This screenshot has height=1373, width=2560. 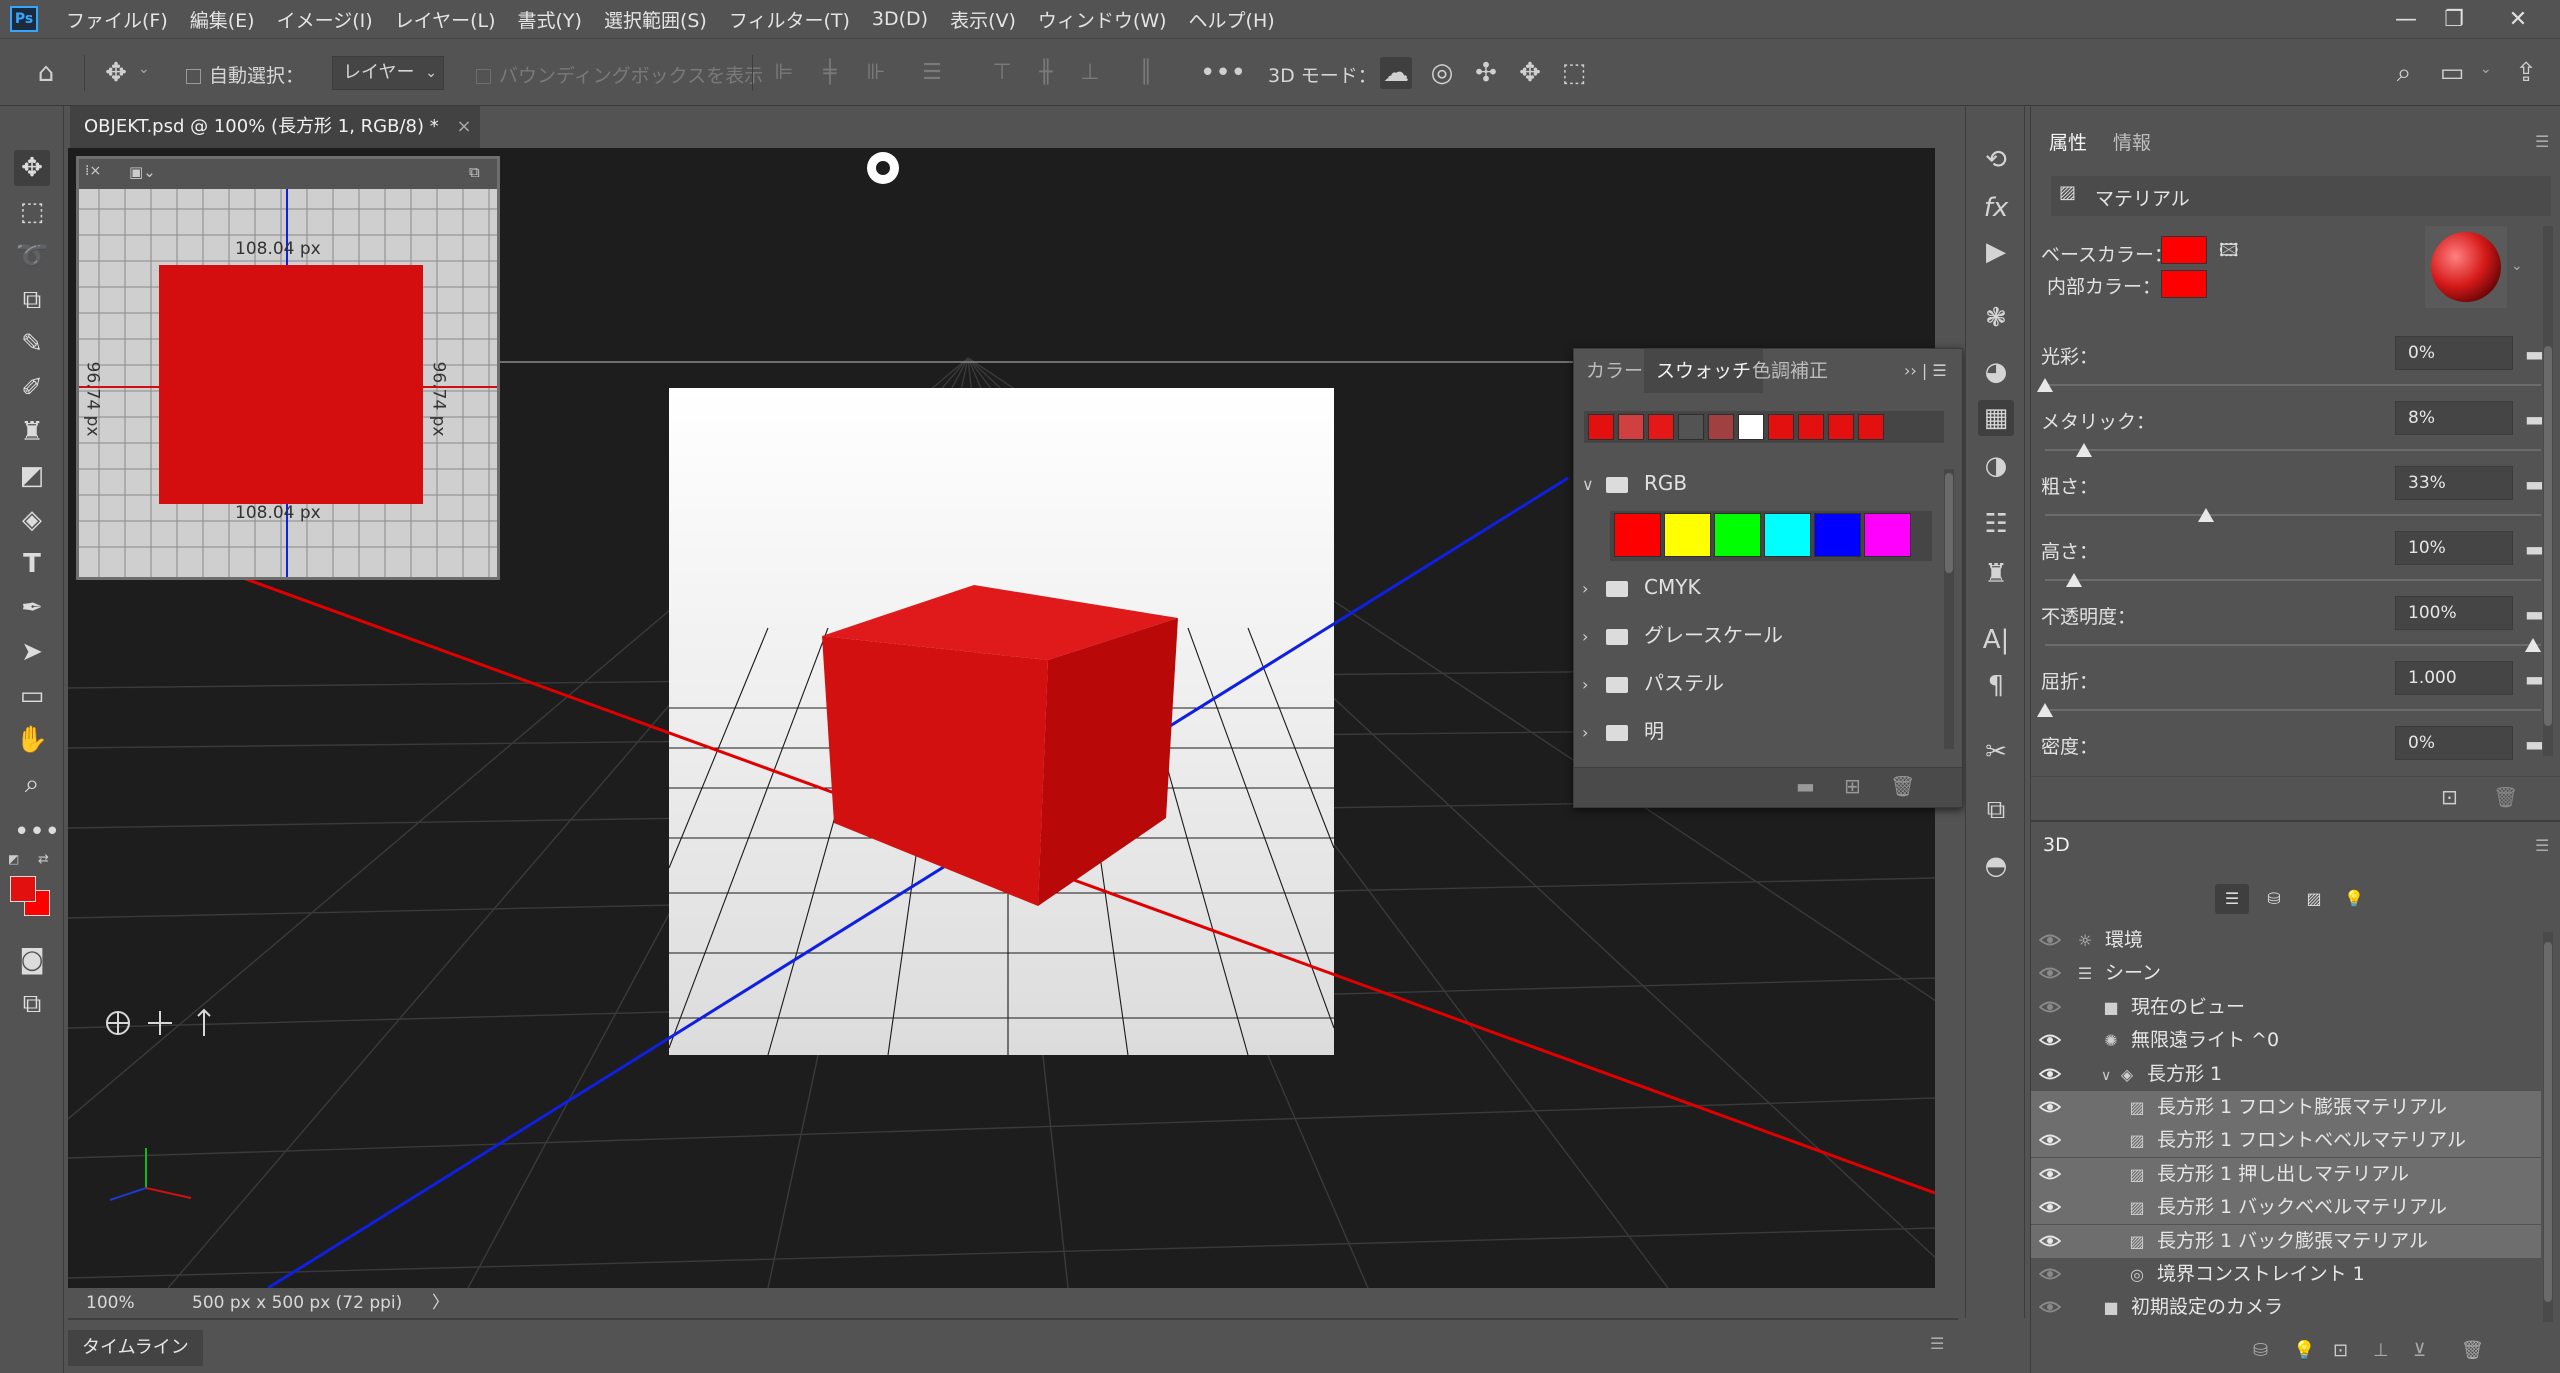 I want to click on align-center-icon: ╪, so click(x=830, y=73).